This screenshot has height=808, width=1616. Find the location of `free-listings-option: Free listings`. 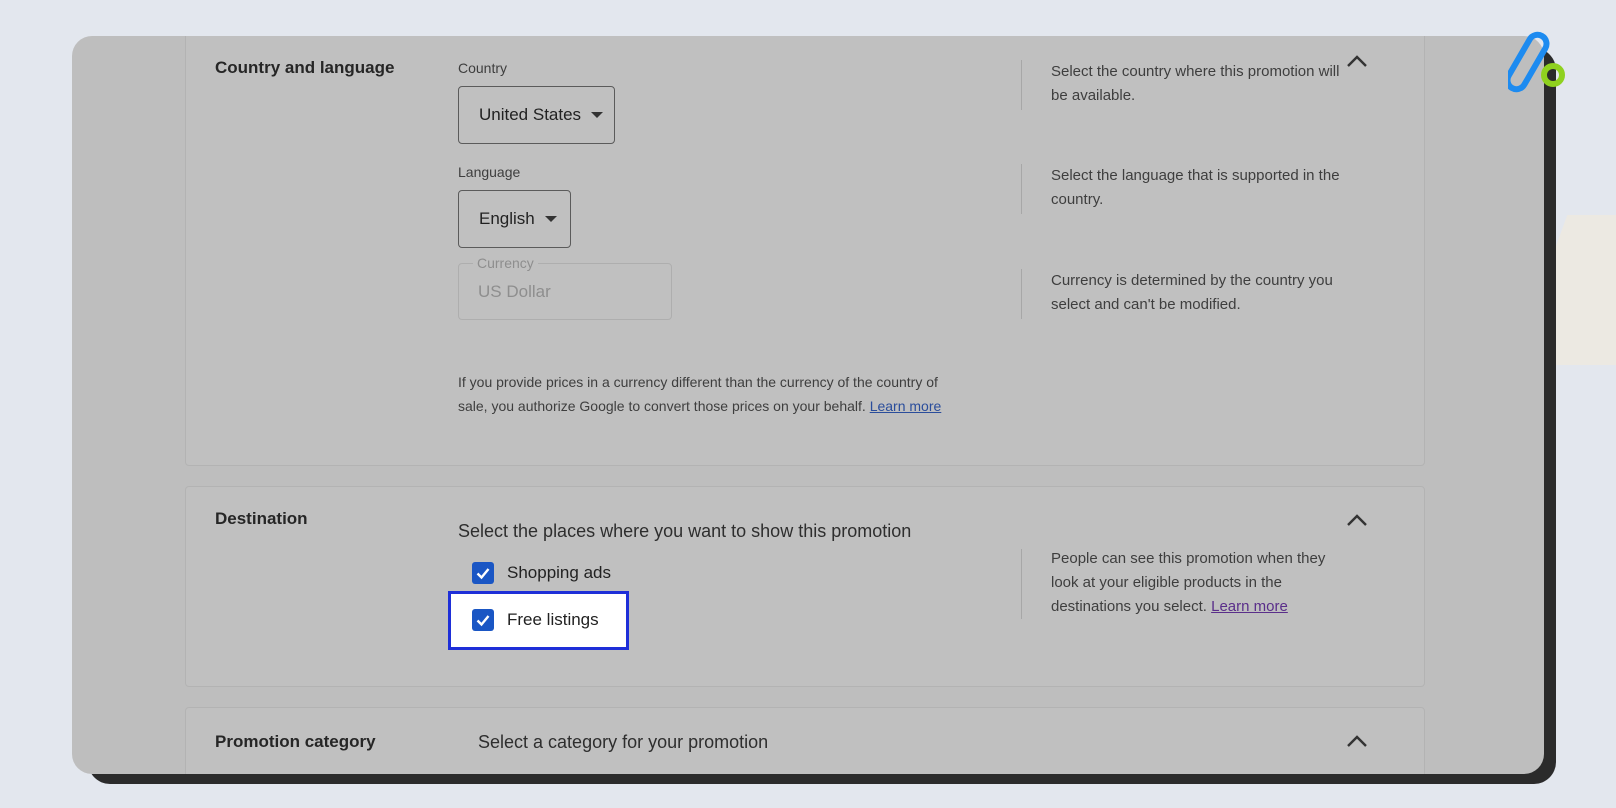

free-listings-option: Free listings is located at coordinates (535, 620).